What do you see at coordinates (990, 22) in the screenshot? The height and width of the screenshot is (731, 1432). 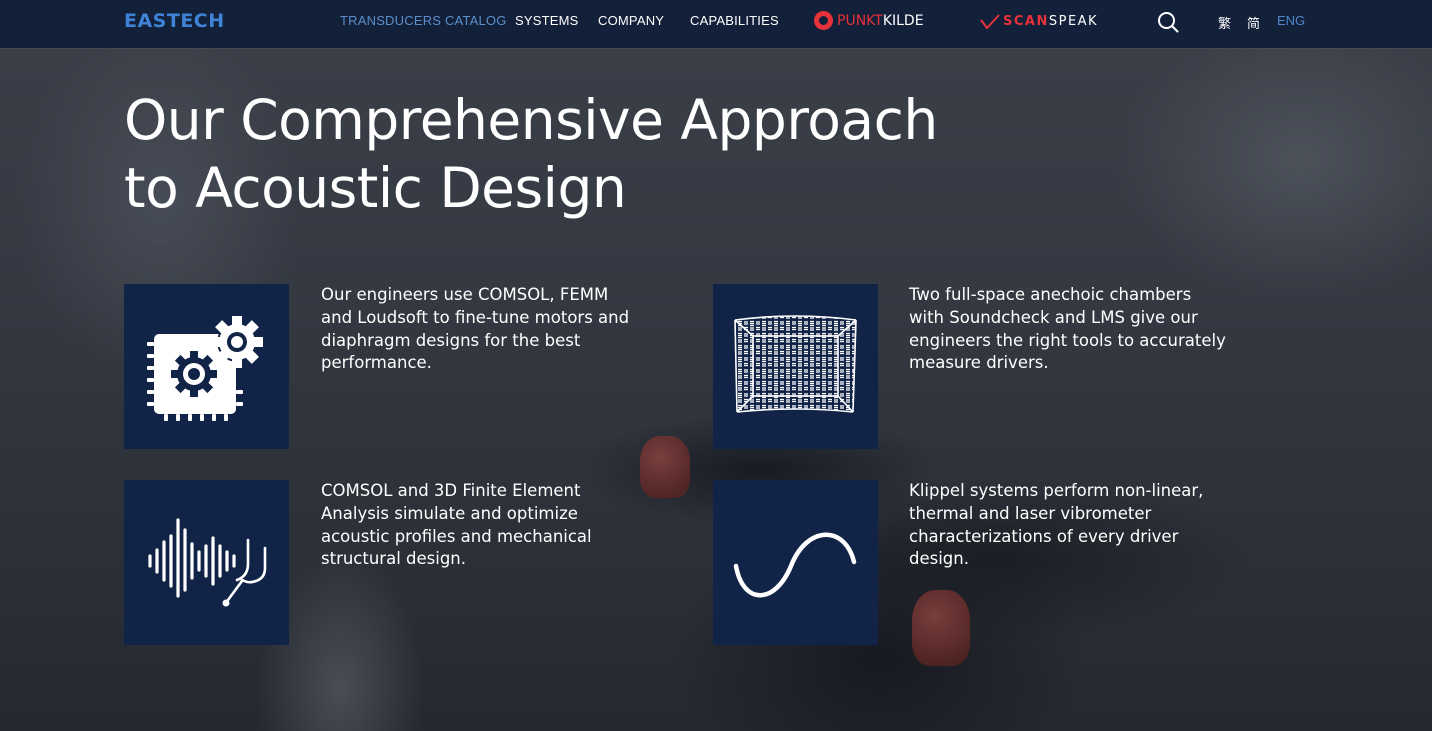 I see `scanspeak-logo-icon` at bounding box center [990, 22].